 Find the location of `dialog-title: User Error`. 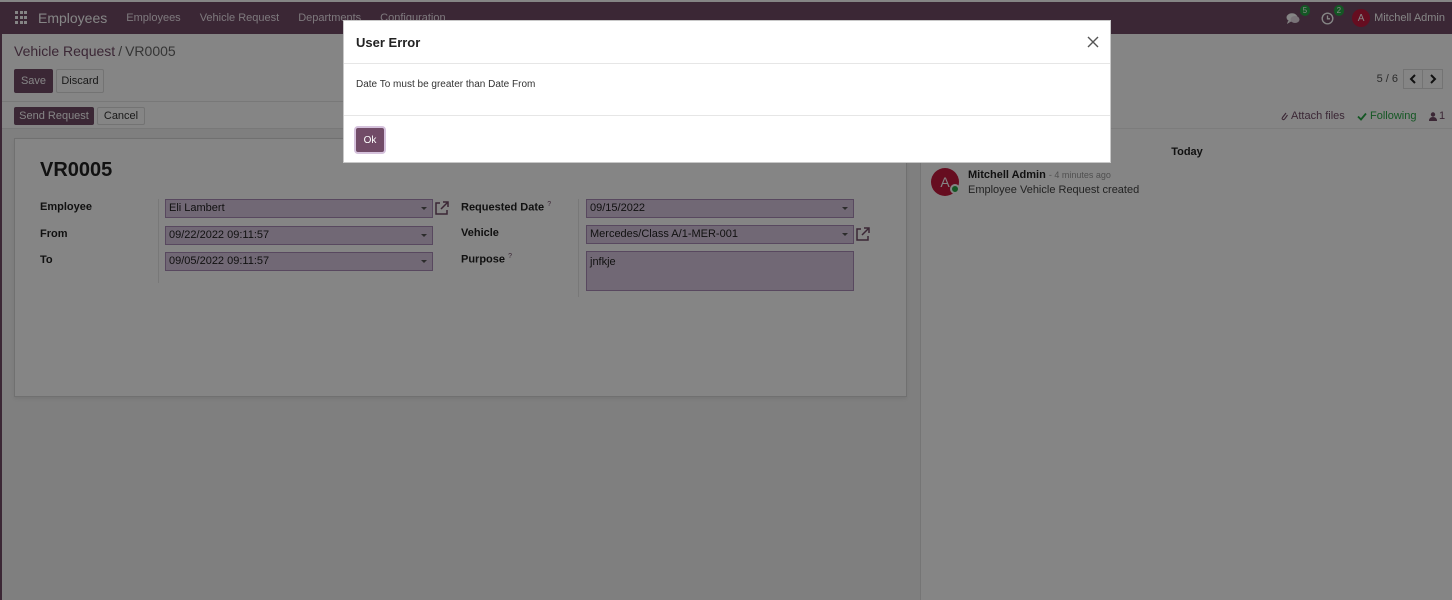

dialog-title: User Error is located at coordinates (388, 42).